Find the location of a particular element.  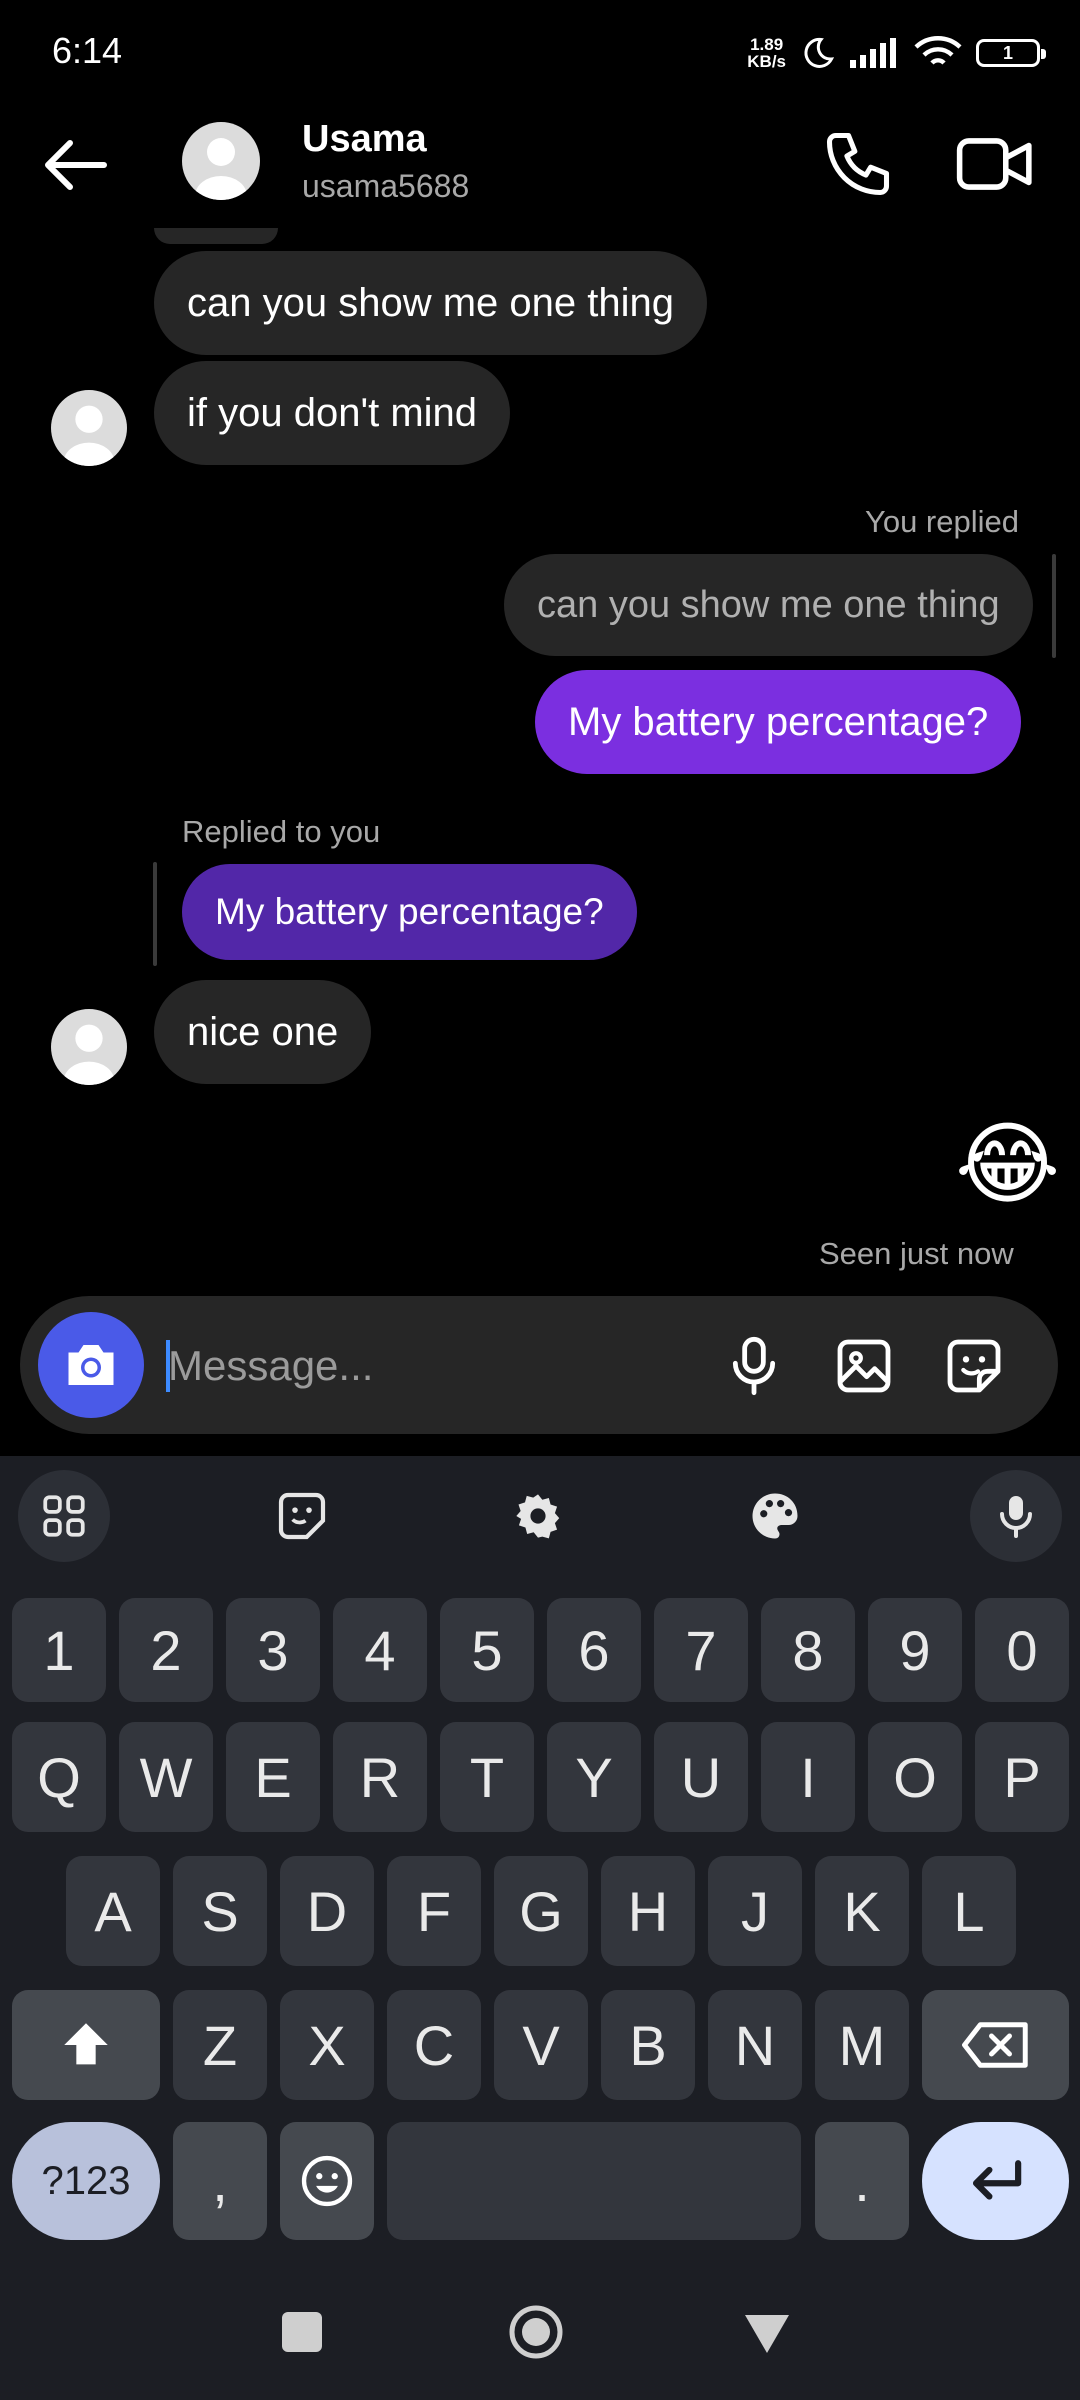

back-button is located at coordinates (767, 2334).